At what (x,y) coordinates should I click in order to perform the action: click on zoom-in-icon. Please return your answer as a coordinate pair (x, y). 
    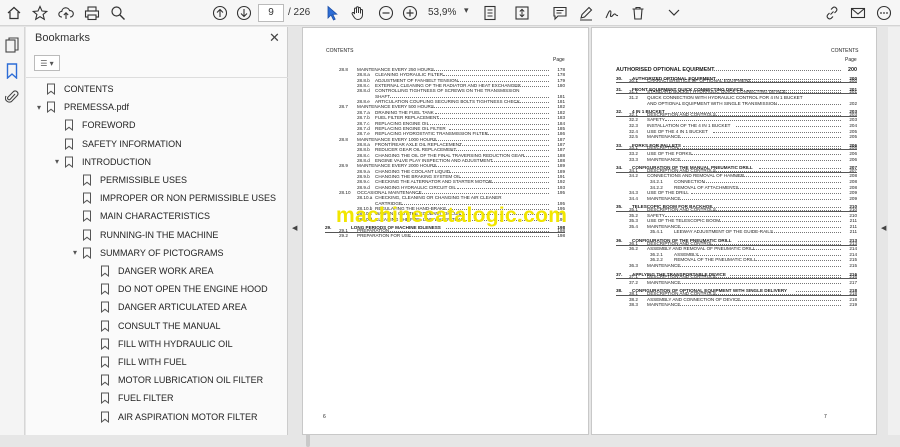
    Looking at the image, I should click on (410, 13).